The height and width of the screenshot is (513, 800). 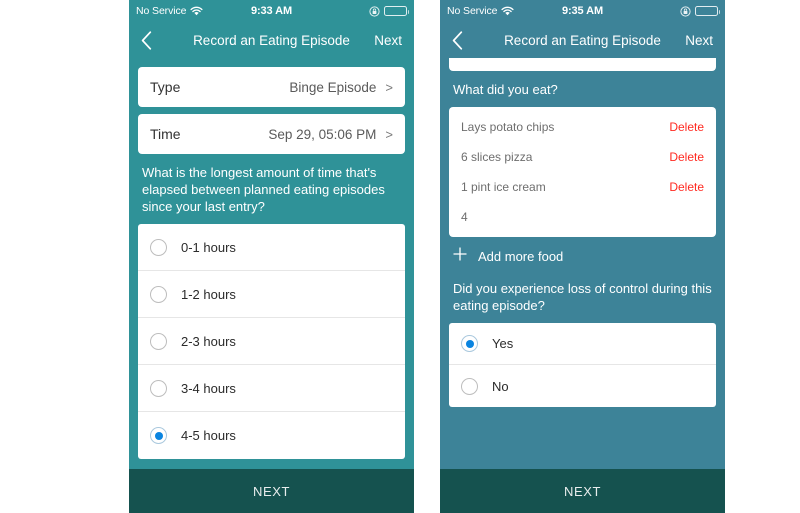 I want to click on status-bar: No Service 9:33 AM, so click(x=271, y=11).